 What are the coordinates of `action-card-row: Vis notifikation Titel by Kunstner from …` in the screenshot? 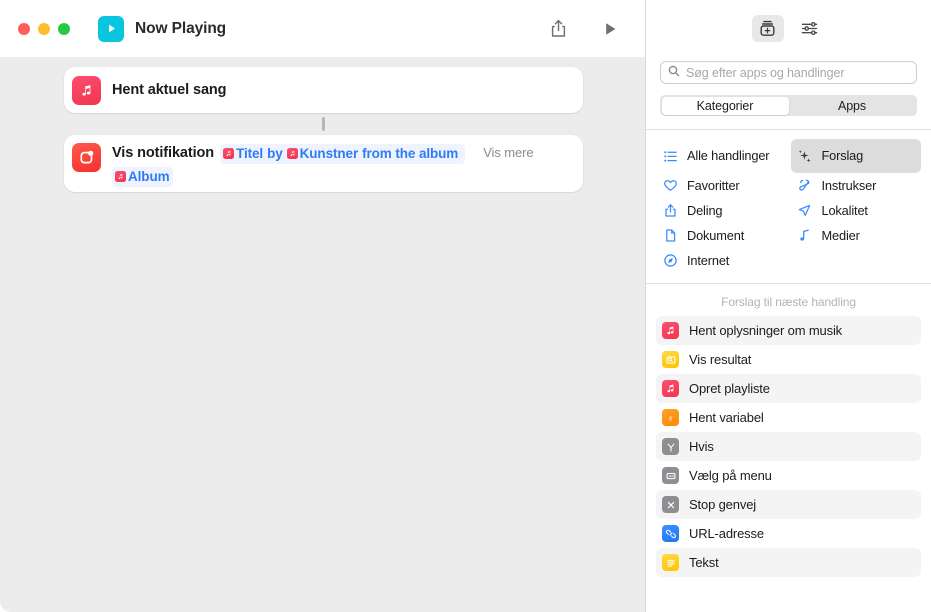 It's located at (327, 165).